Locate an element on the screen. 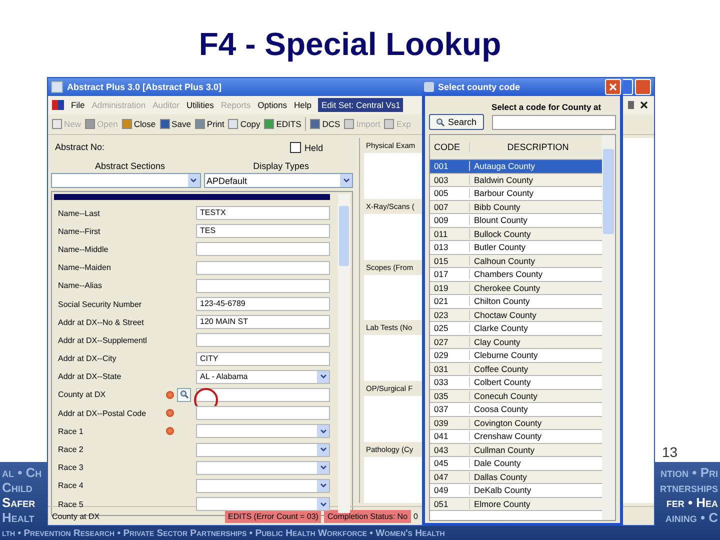  menu-item: Help is located at coordinates (303, 105).